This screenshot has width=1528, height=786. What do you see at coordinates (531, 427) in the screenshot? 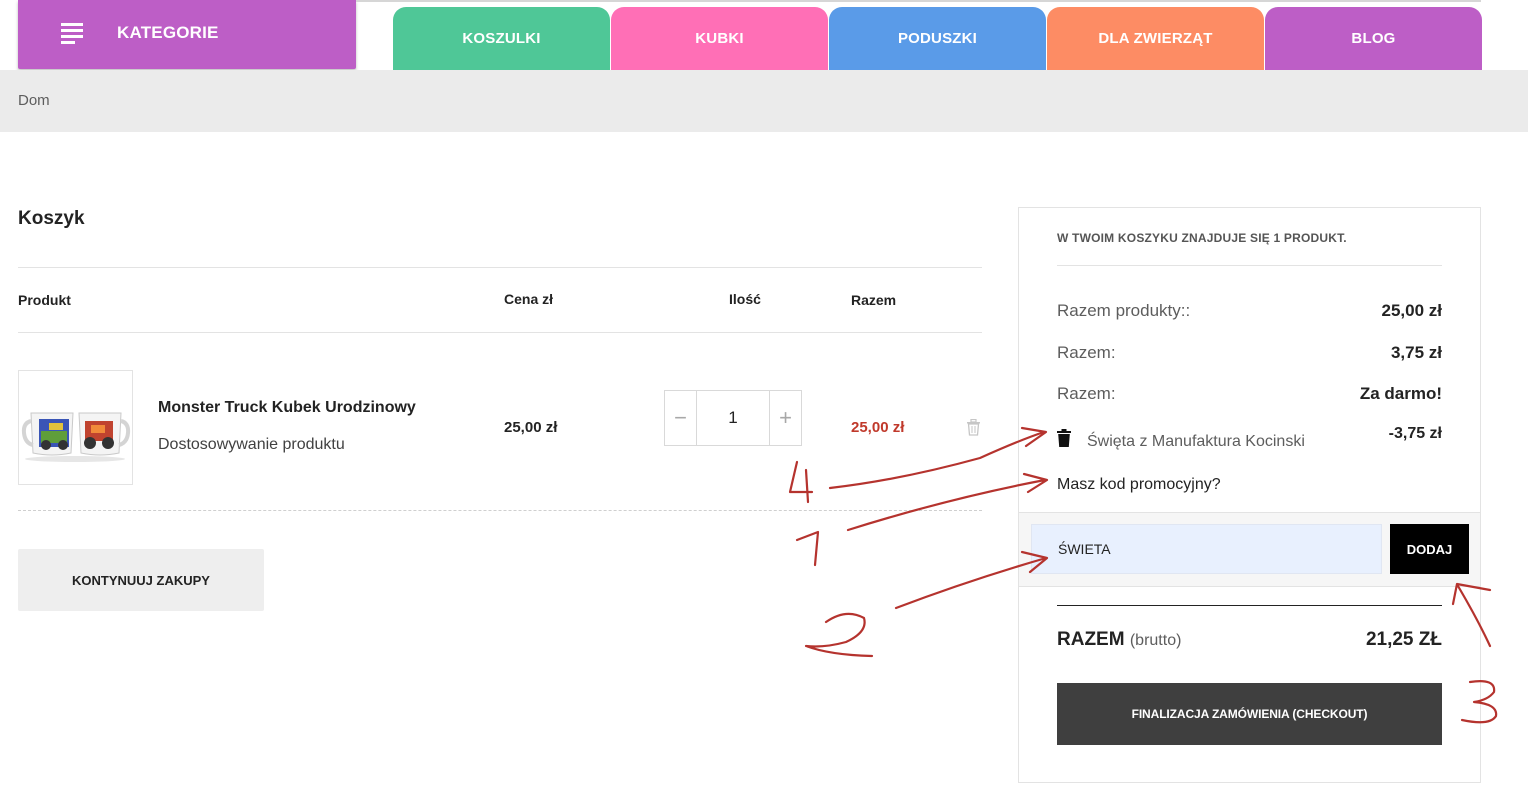
I see `product-unit-price: 25,00 zł` at bounding box center [531, 427].